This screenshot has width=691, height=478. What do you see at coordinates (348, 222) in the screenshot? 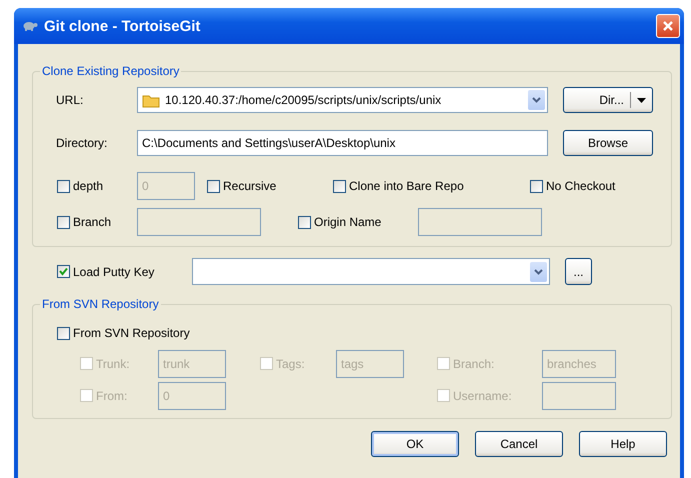
I see `checkbox-label: Origin Name` at bounding box center [348, 222].